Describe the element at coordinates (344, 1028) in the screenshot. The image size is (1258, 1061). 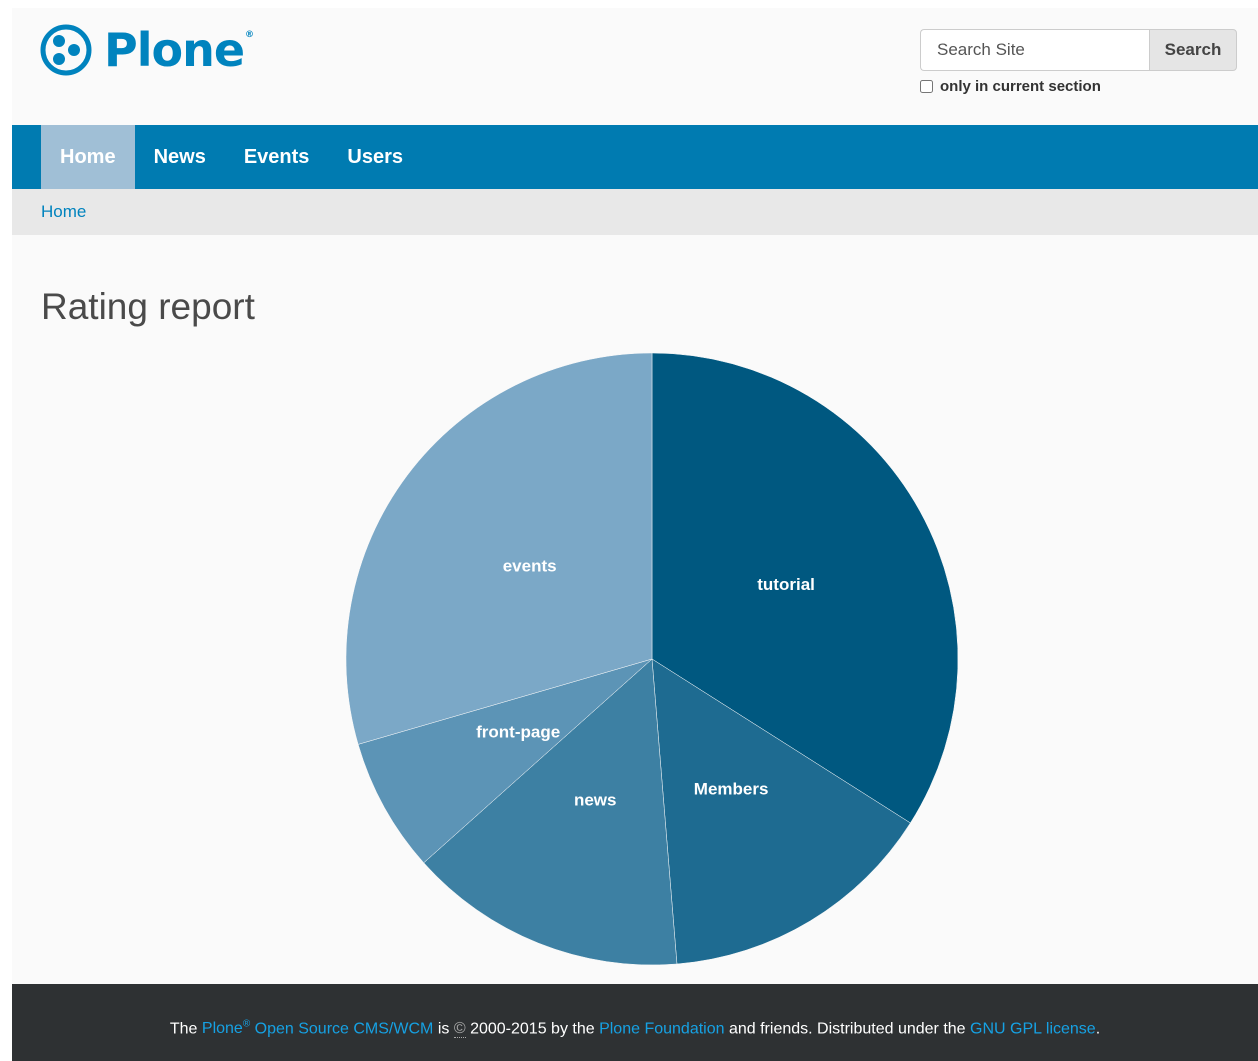
I see `footer-cms-link: Open Source CMS/WCM` at that location.